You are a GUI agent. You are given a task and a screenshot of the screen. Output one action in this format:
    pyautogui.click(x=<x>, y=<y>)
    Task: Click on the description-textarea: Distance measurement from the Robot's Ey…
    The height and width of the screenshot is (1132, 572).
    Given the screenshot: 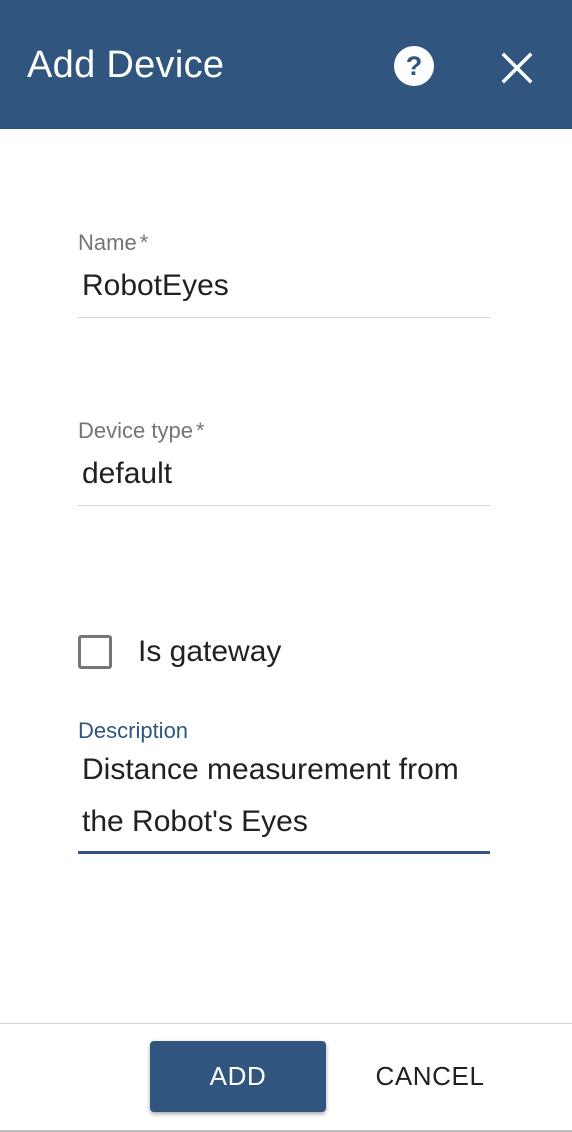 What is the action you would take?
    pyautogui.click(x=280, y=796)
    